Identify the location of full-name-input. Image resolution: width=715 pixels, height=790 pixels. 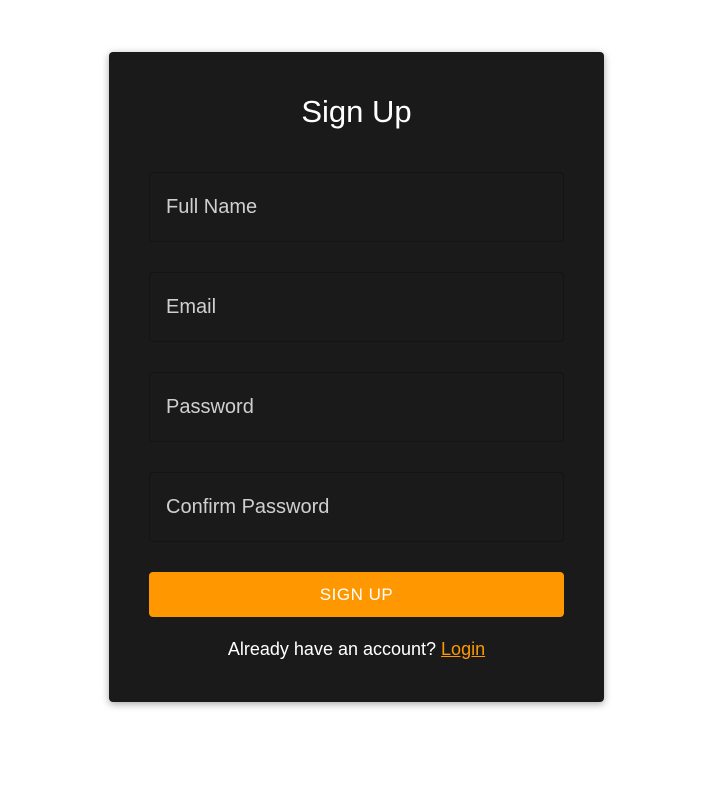
(356, 207).